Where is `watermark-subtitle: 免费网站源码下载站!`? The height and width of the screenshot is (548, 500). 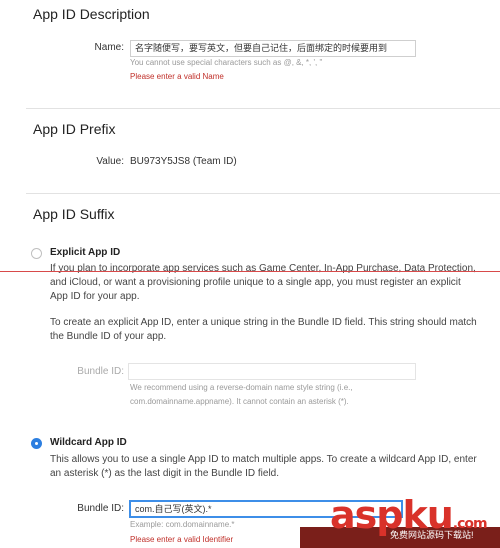
watermark-subtitle: 免费网站源码下载站! is located at coordinates (432, 535).